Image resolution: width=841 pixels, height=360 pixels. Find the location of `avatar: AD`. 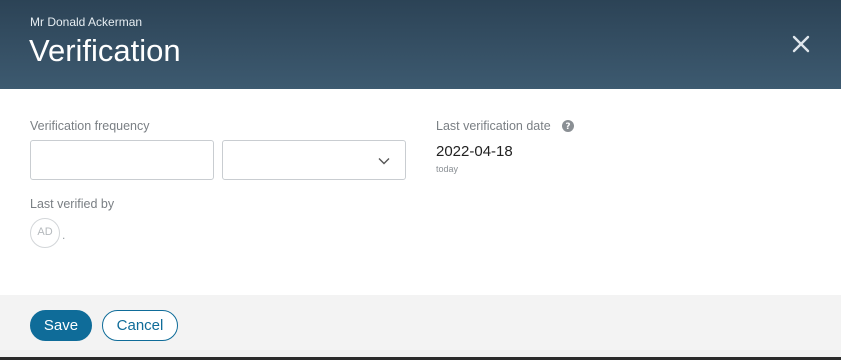

avatar: AD is located at coordinates (45, 233).